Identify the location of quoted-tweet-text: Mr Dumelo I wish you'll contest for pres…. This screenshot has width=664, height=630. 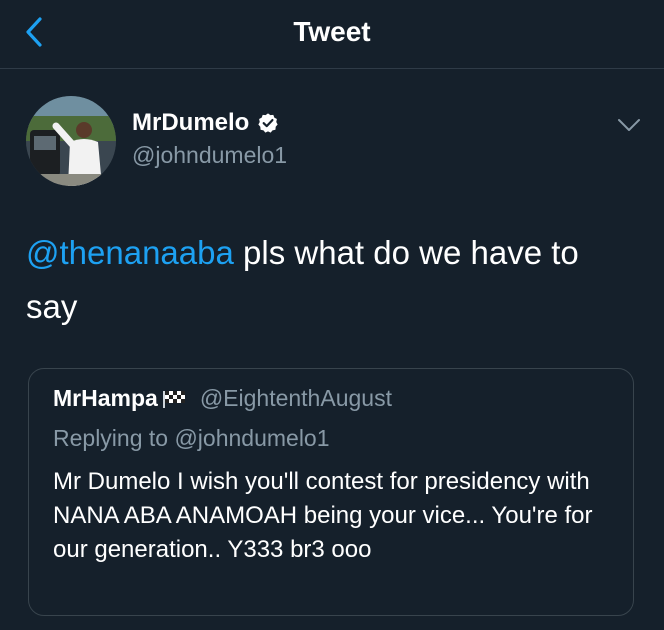
(323, 515).